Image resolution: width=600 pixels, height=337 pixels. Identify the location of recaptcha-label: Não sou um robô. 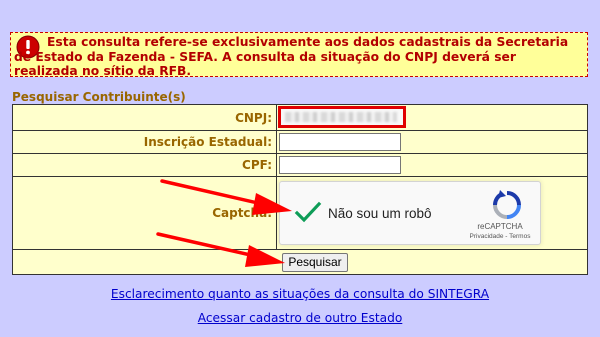
(380, 213).